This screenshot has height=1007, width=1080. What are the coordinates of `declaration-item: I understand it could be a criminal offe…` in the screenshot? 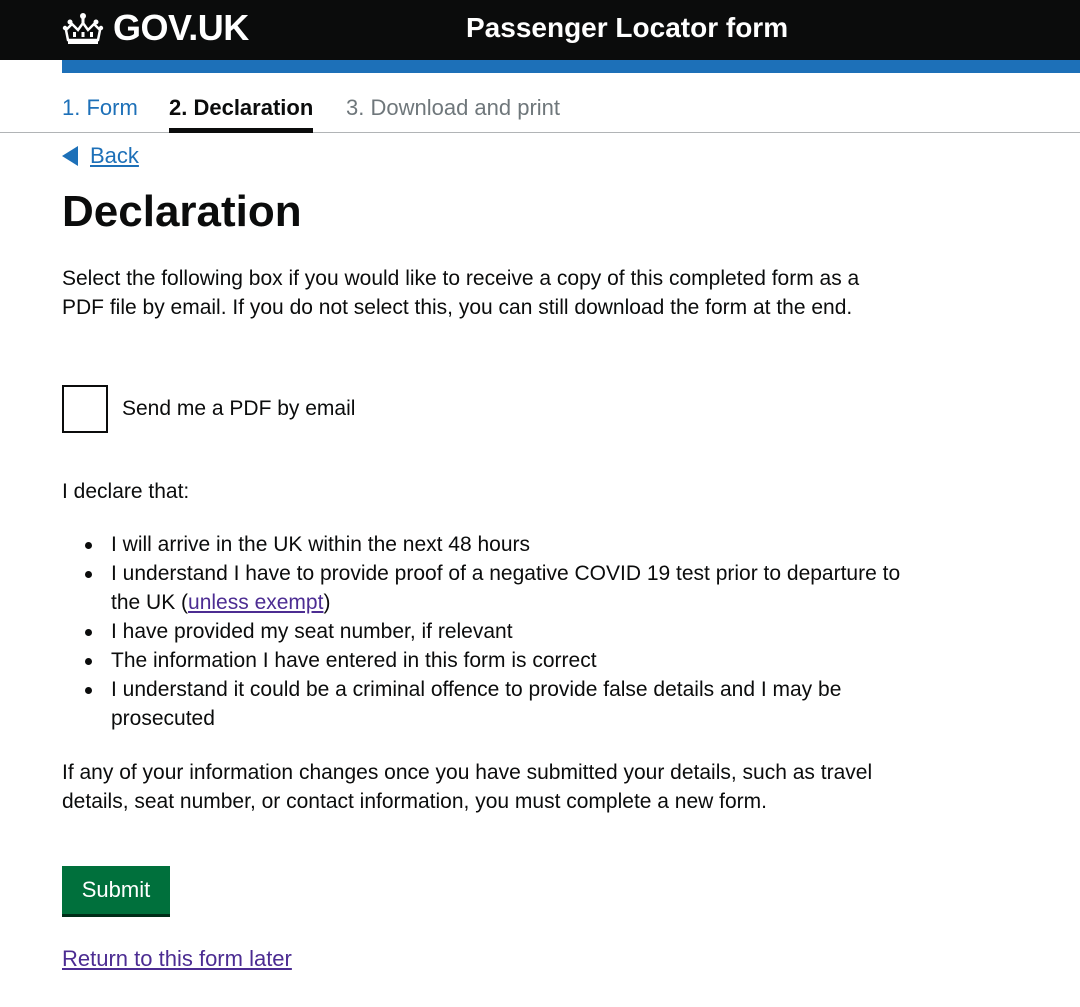 It's located at (482, 704).